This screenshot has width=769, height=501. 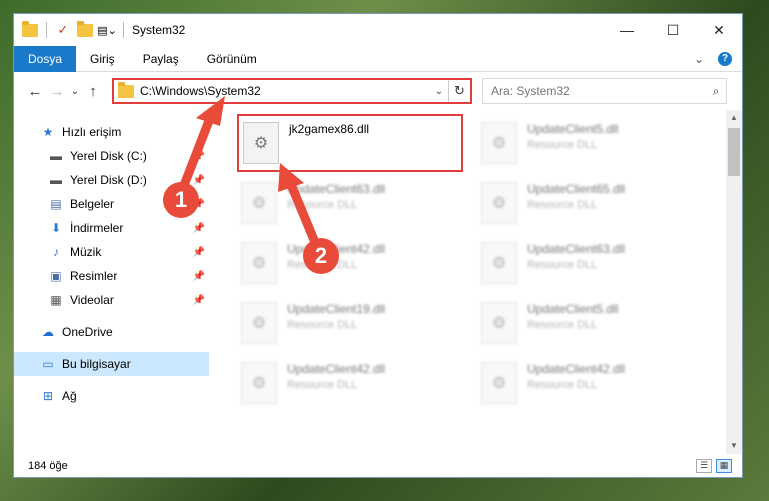 What do you see at coordinates (357, 326) in the screenshot?
I see `file-item: ⚙ UpdateClient19.dll Resource DLL` at bounding box center [357, 326].